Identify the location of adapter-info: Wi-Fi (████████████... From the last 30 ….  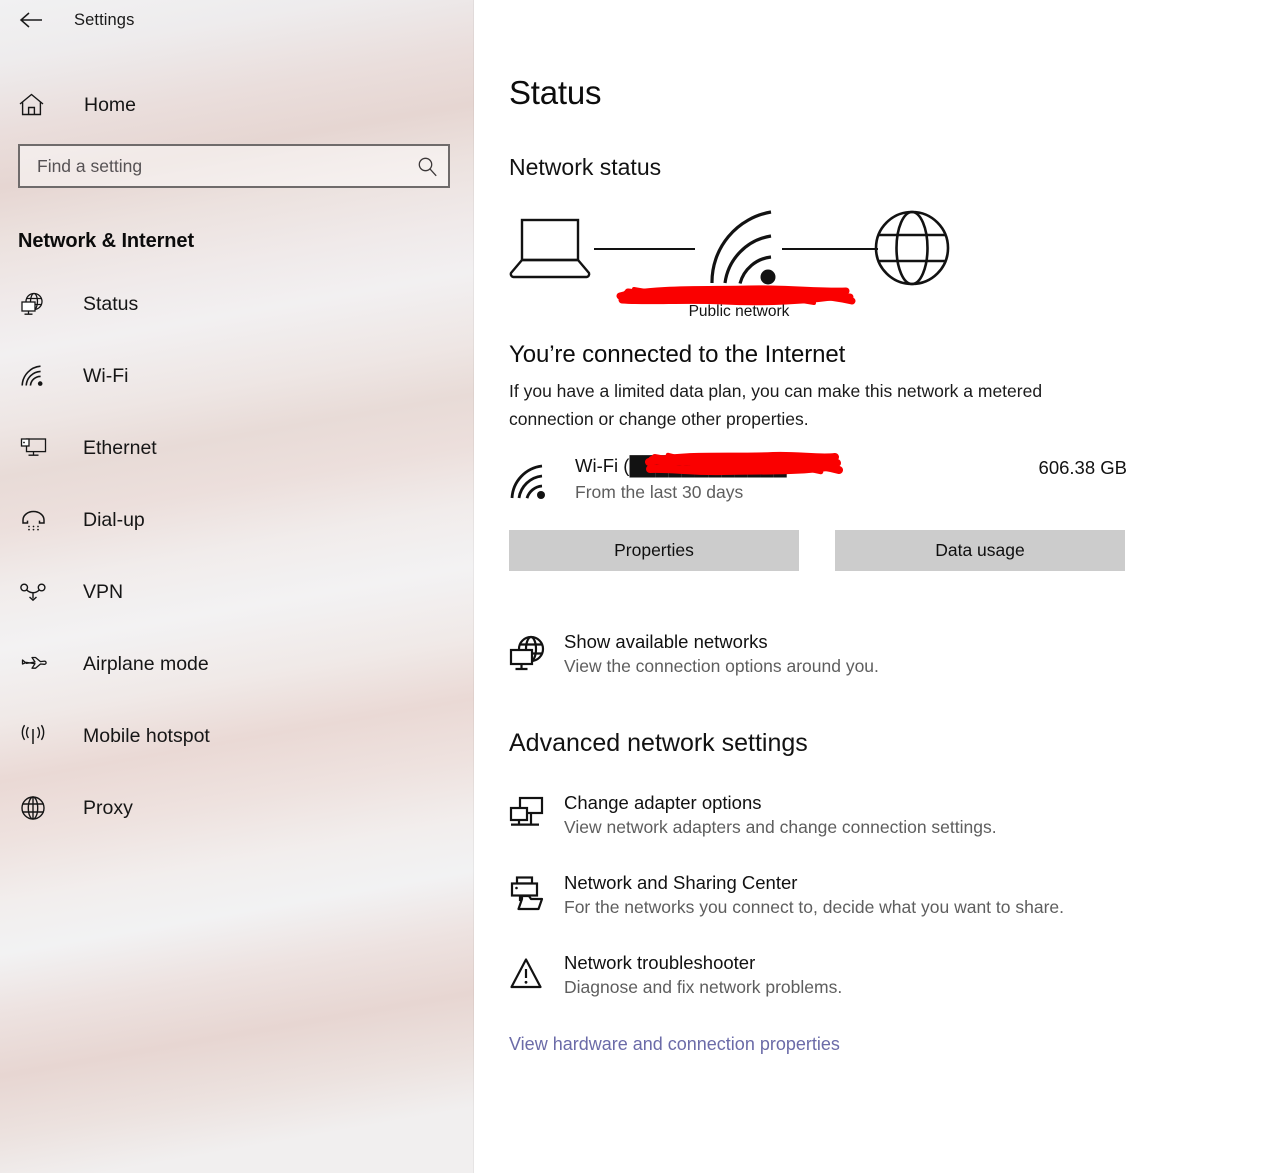
(799, 477).